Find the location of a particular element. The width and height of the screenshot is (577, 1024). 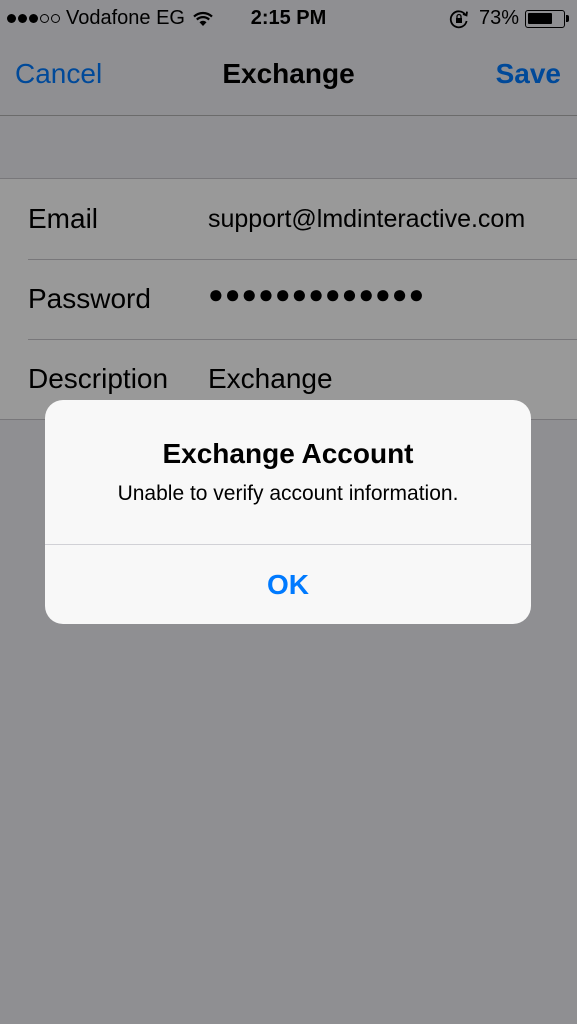

ok-button: OK is located at coordinates (288, 584).